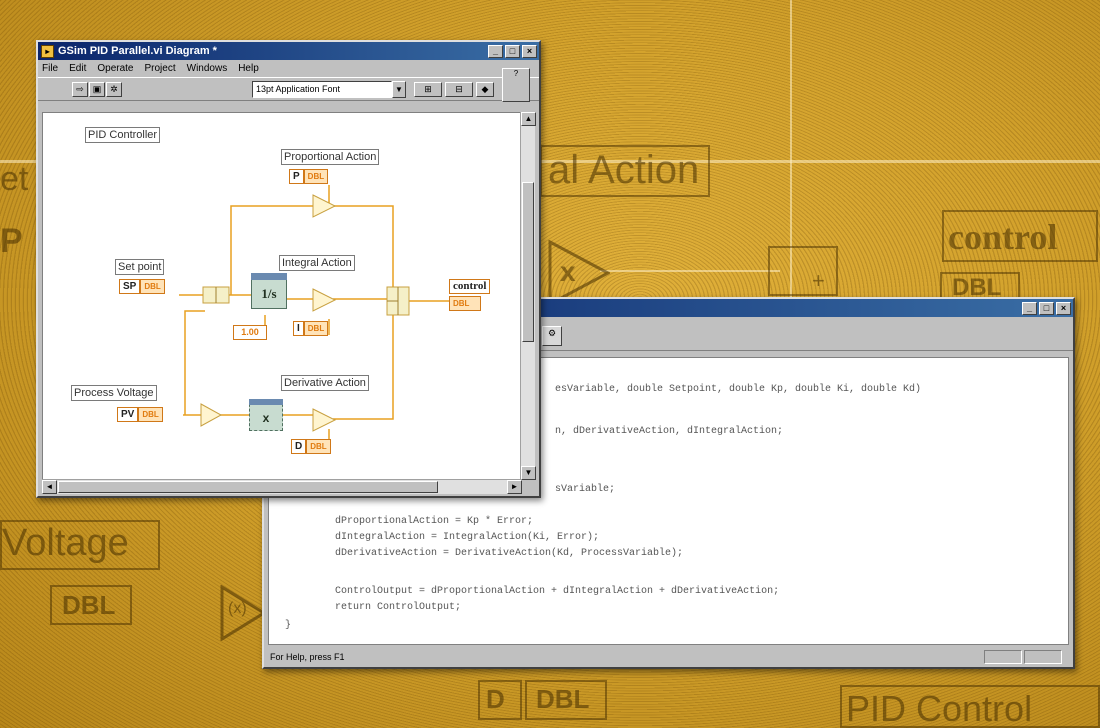  Describe the element at coordinates (495, 699) in the screenshot. I see `bg-text: D` at that location.